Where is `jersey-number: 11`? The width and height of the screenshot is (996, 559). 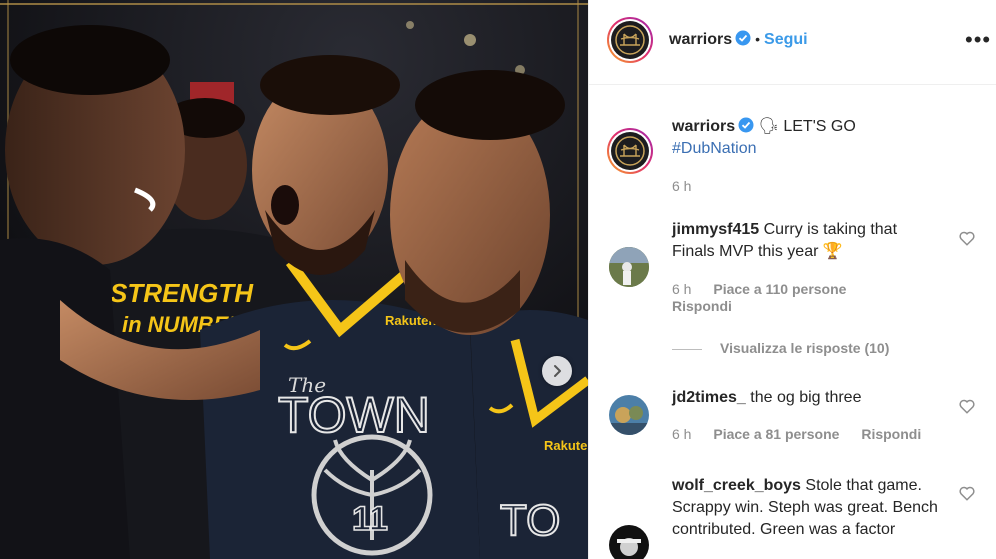
jersey-number: 11 is located at coordinates (370, 519).